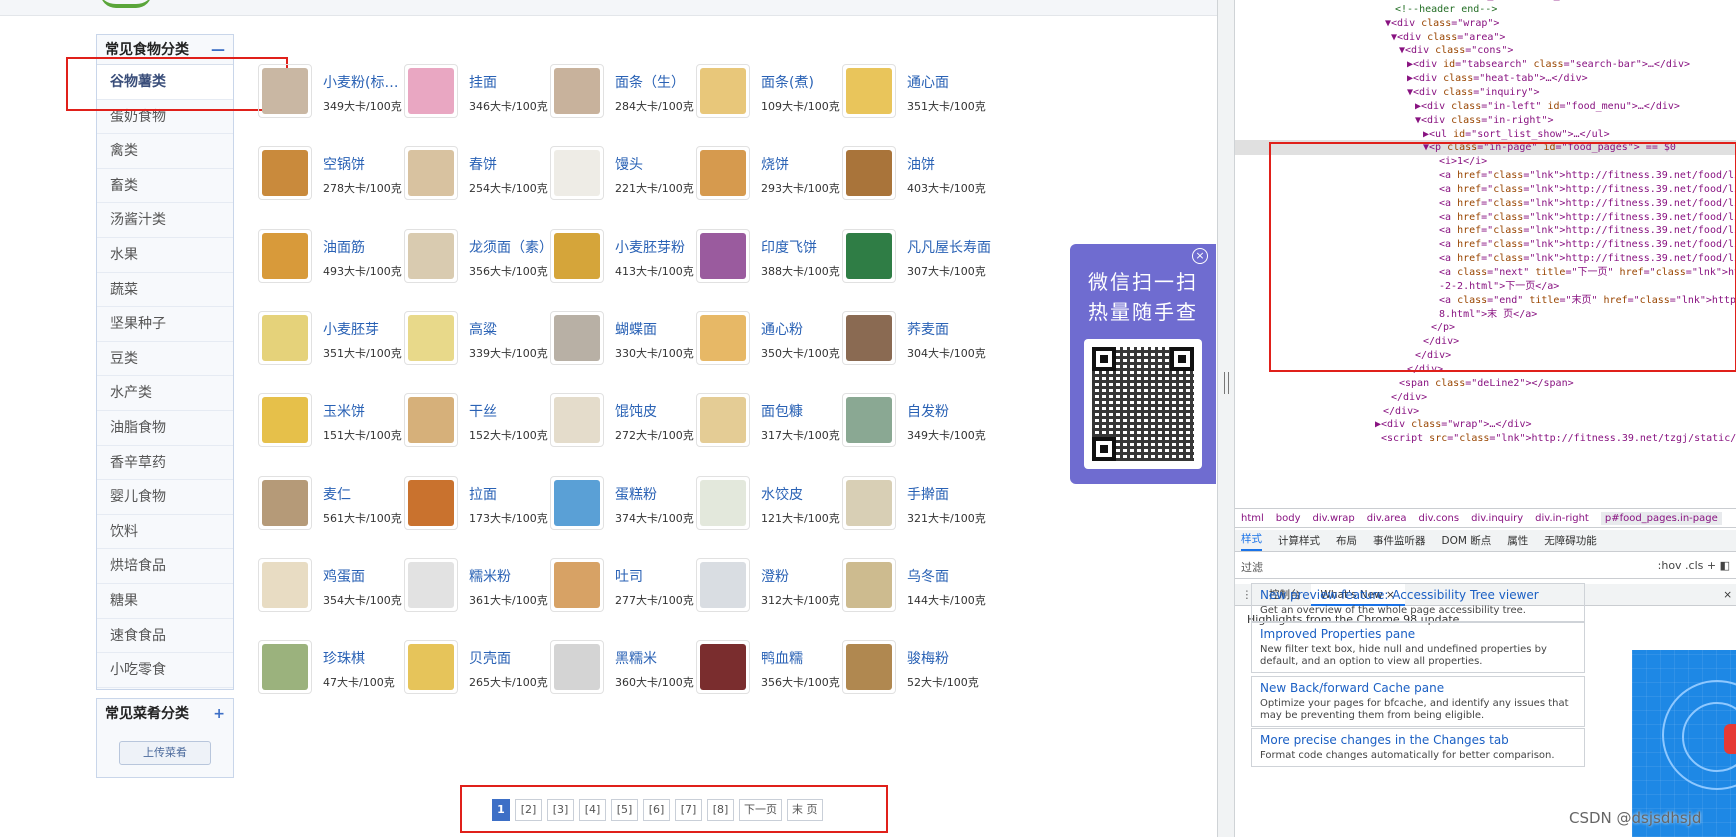  I want to click on food-item: 龙须面（素） 356大卡/100克, so click(484, 259).